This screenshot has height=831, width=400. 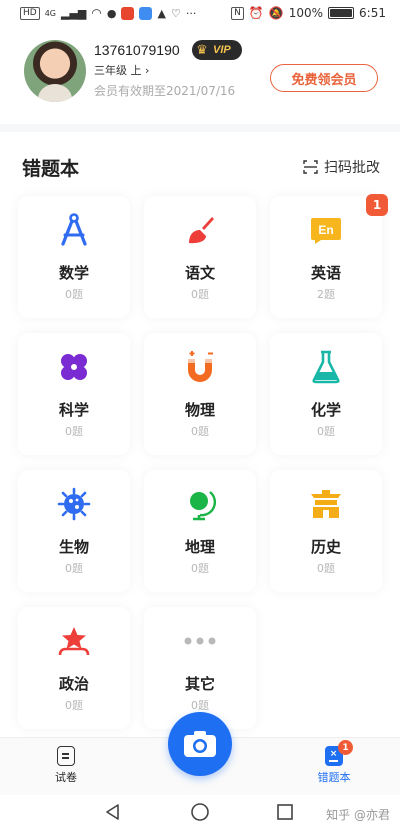 I want to click on subject-name: 科学, so click(x=73, y=410).